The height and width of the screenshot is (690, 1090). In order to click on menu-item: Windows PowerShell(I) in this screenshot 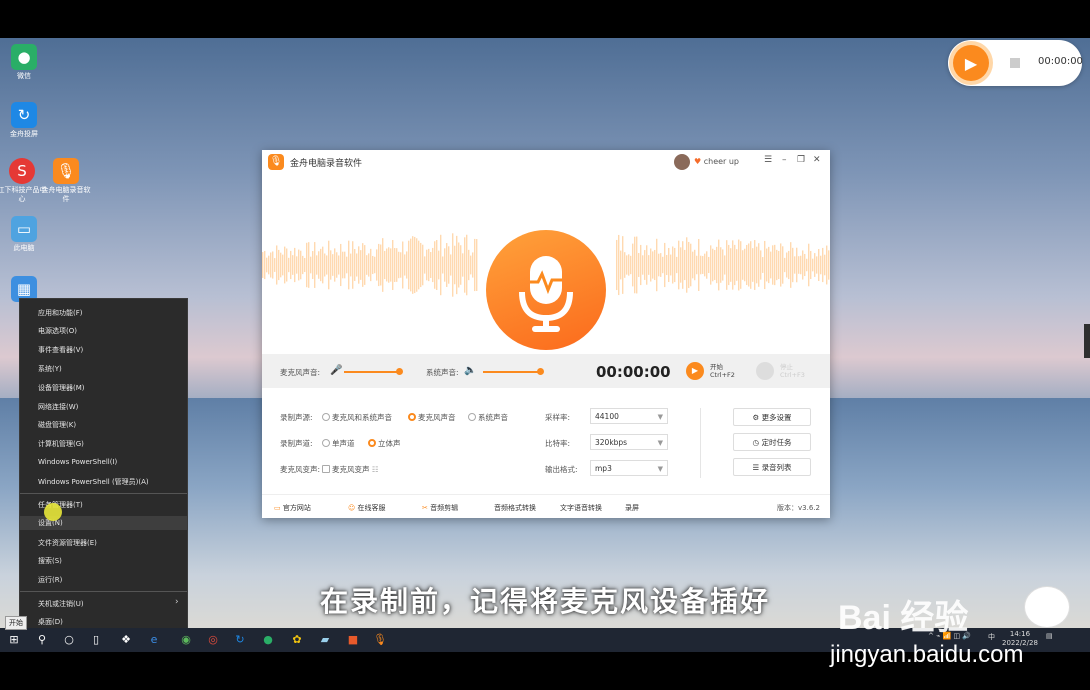, I will do `click(77, 462)`.